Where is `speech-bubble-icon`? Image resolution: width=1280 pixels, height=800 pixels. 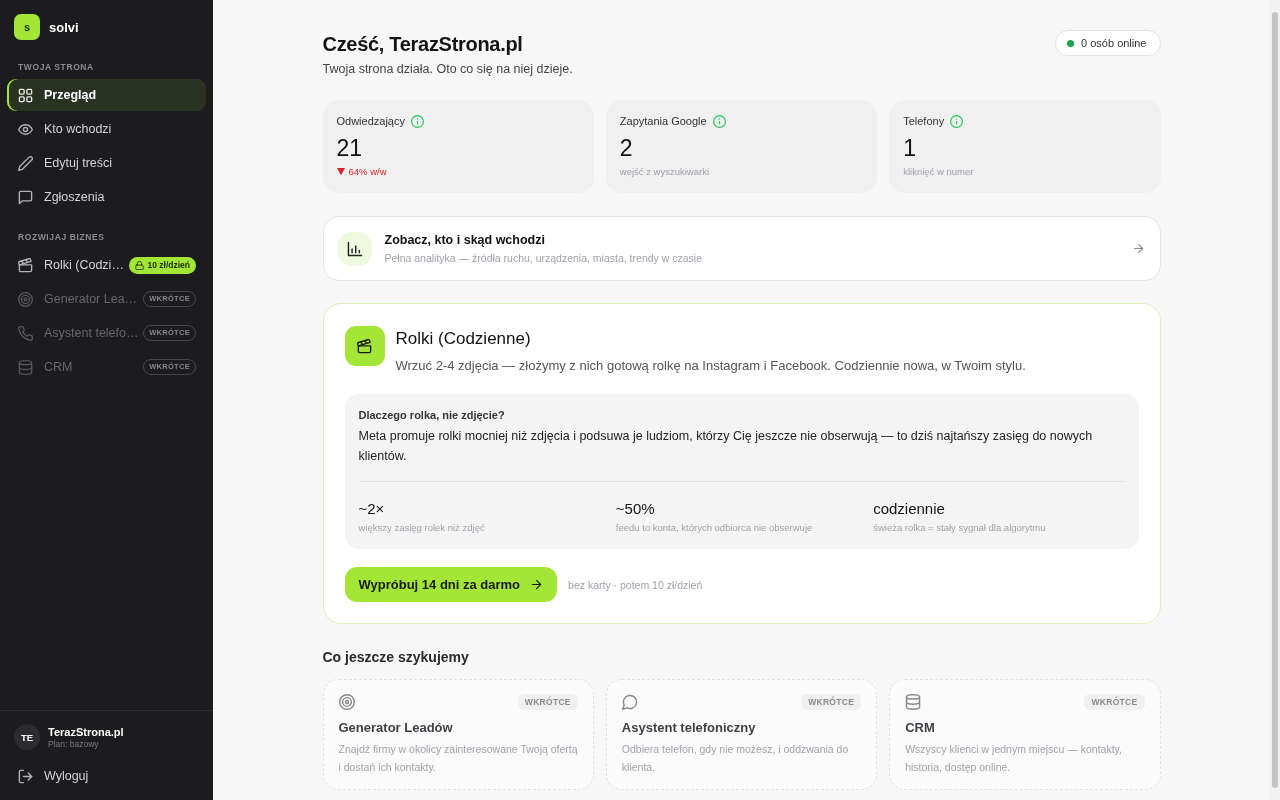
speech-bubble-icon is located at coordinates (629, 702).